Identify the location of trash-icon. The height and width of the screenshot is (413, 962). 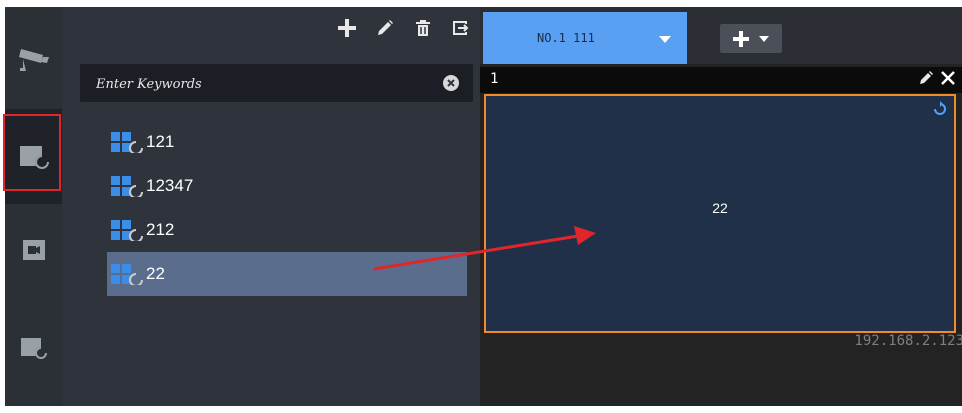
(423, 28).